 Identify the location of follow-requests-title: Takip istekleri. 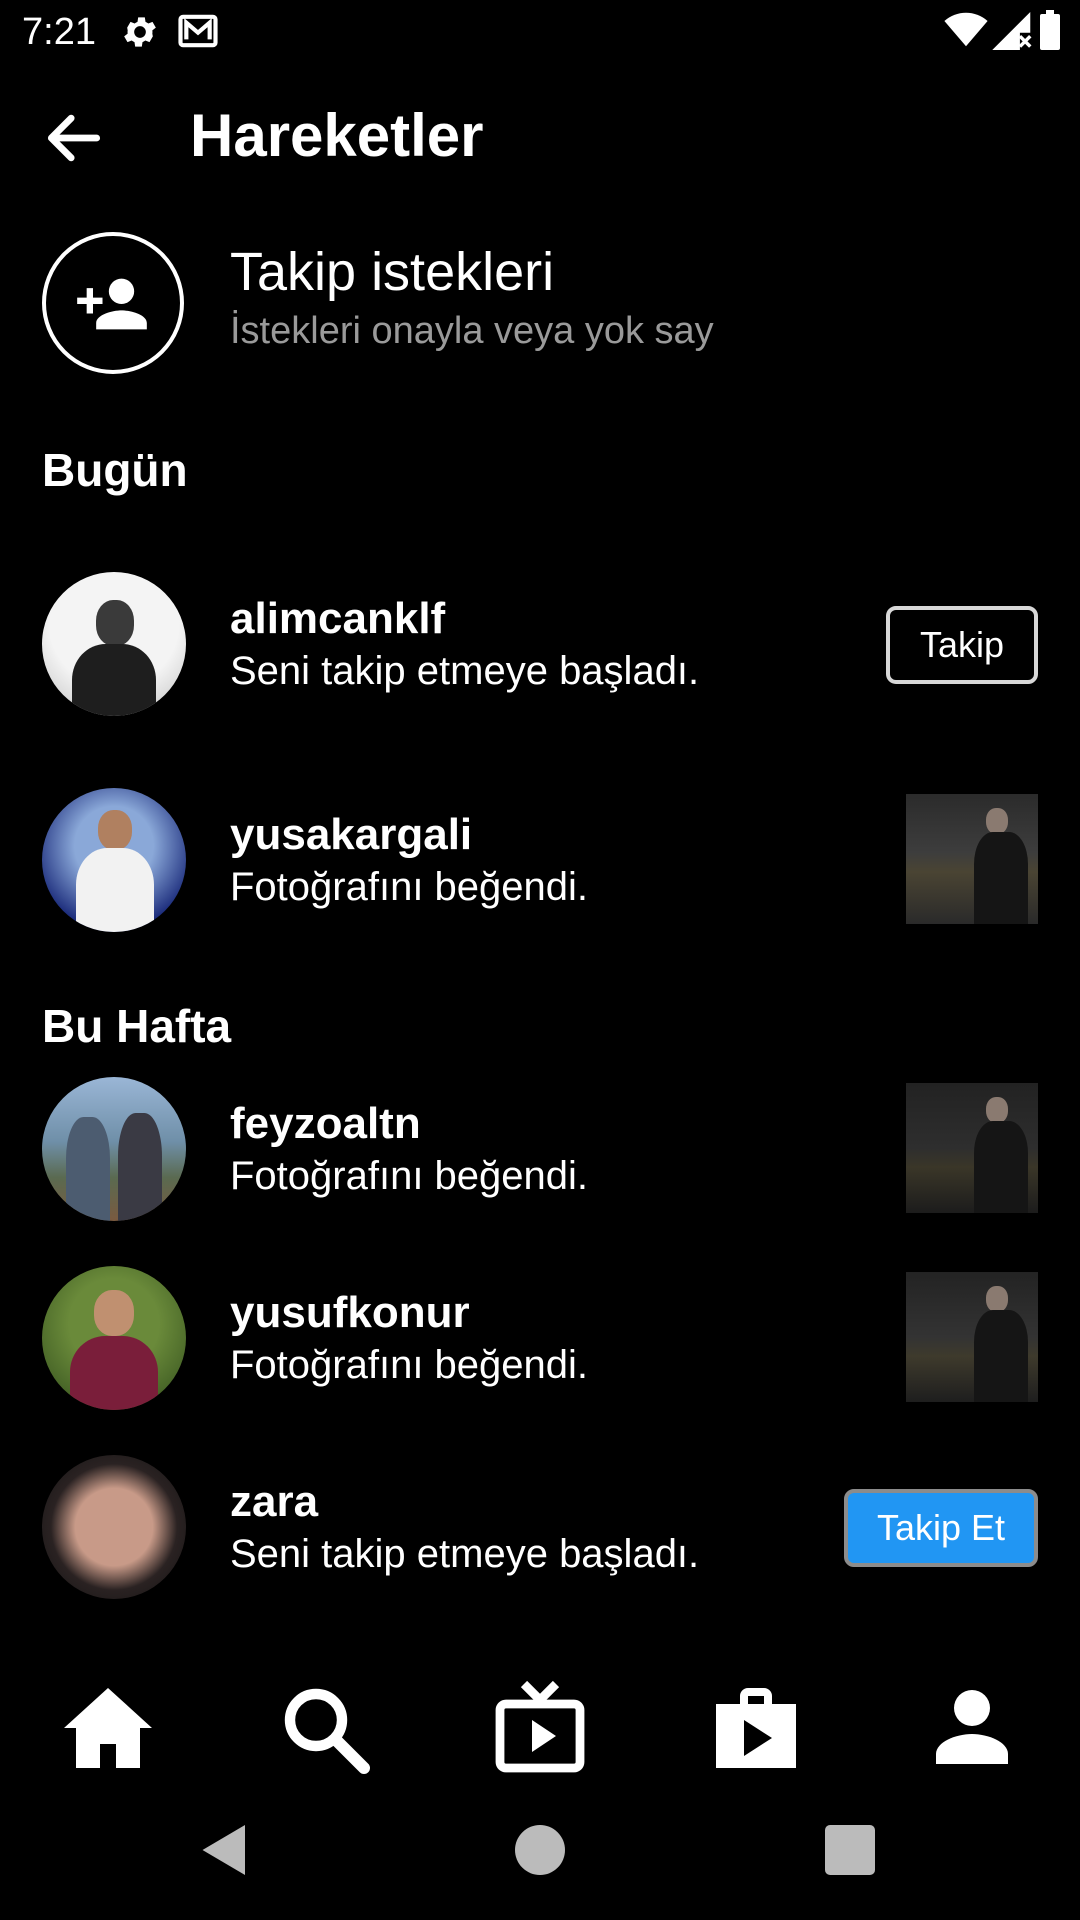
(392, 272).